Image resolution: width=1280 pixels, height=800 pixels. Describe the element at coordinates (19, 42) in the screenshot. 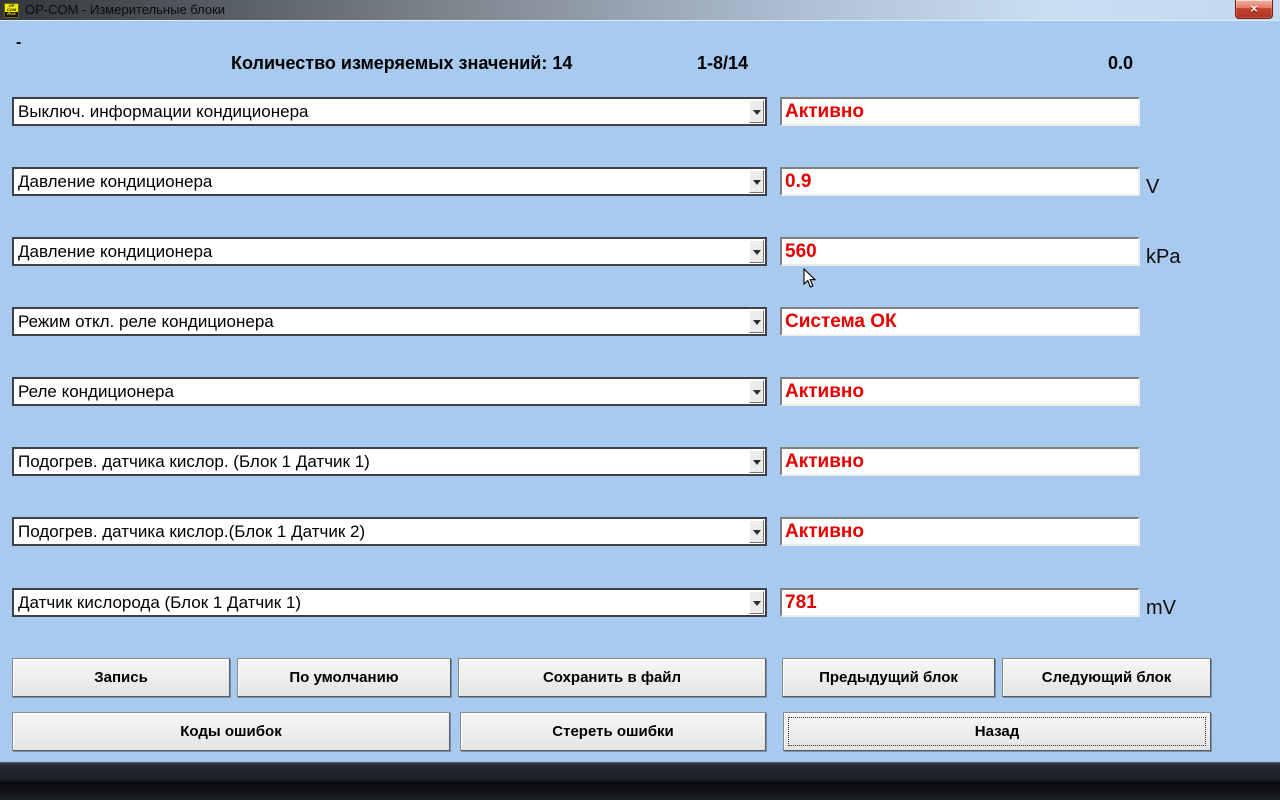

I see `corner-dash: -` at that location.